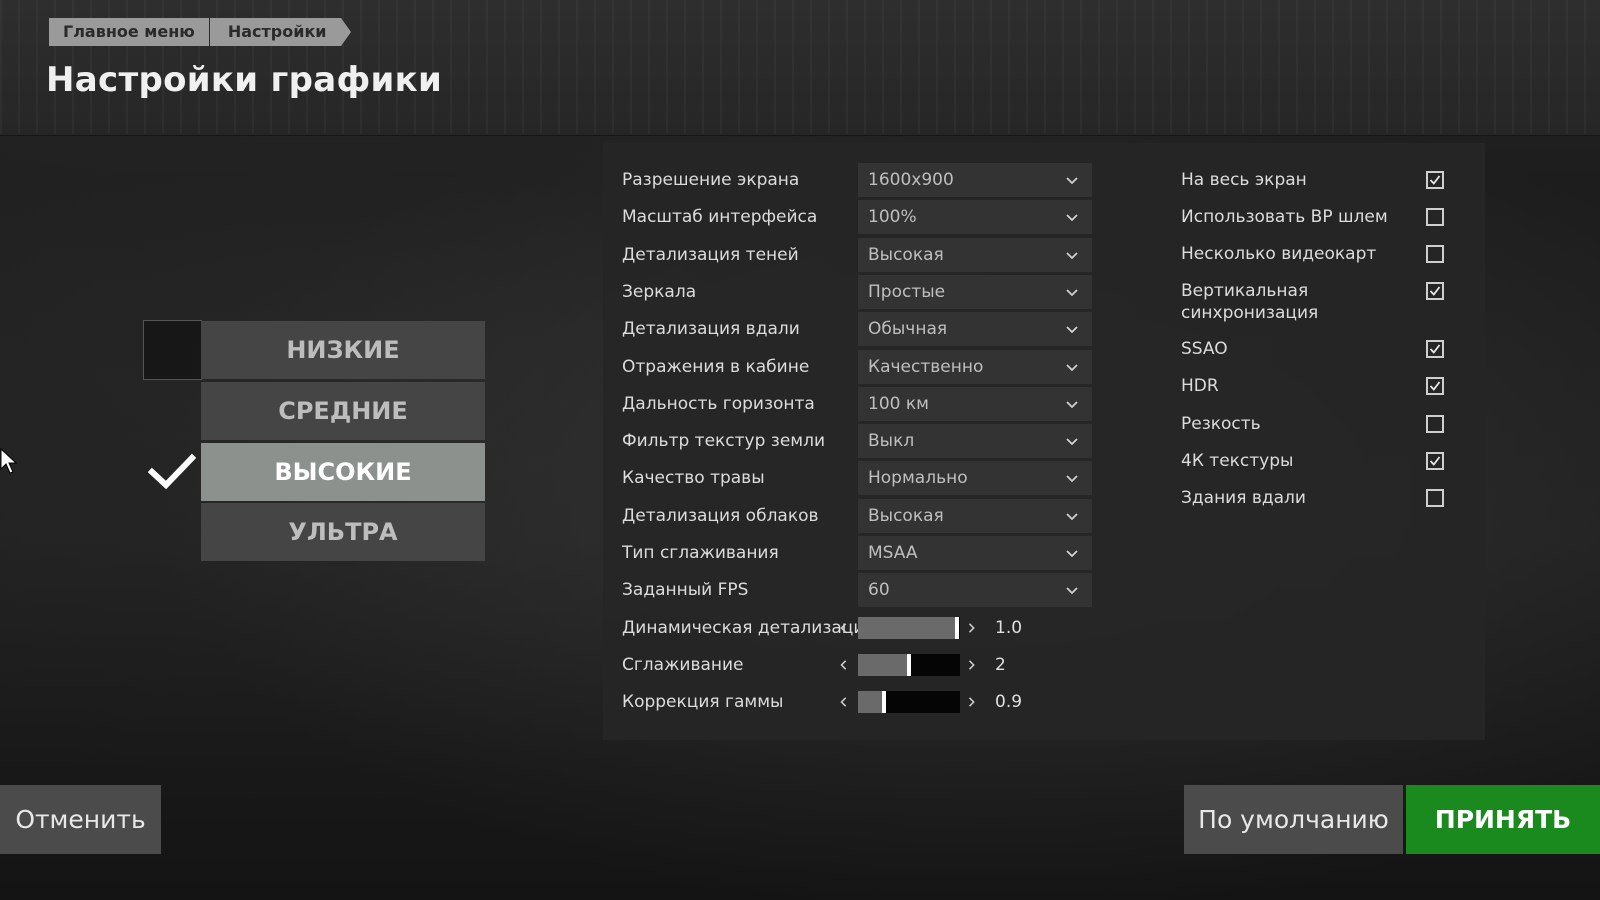 Image resolution: width=1600 pixels, height=900 pixels. What do you see at coordinates (720, 516) in the screenshot?
I see `setting-label: Детализация облаков` at bounding box center [720, 516].